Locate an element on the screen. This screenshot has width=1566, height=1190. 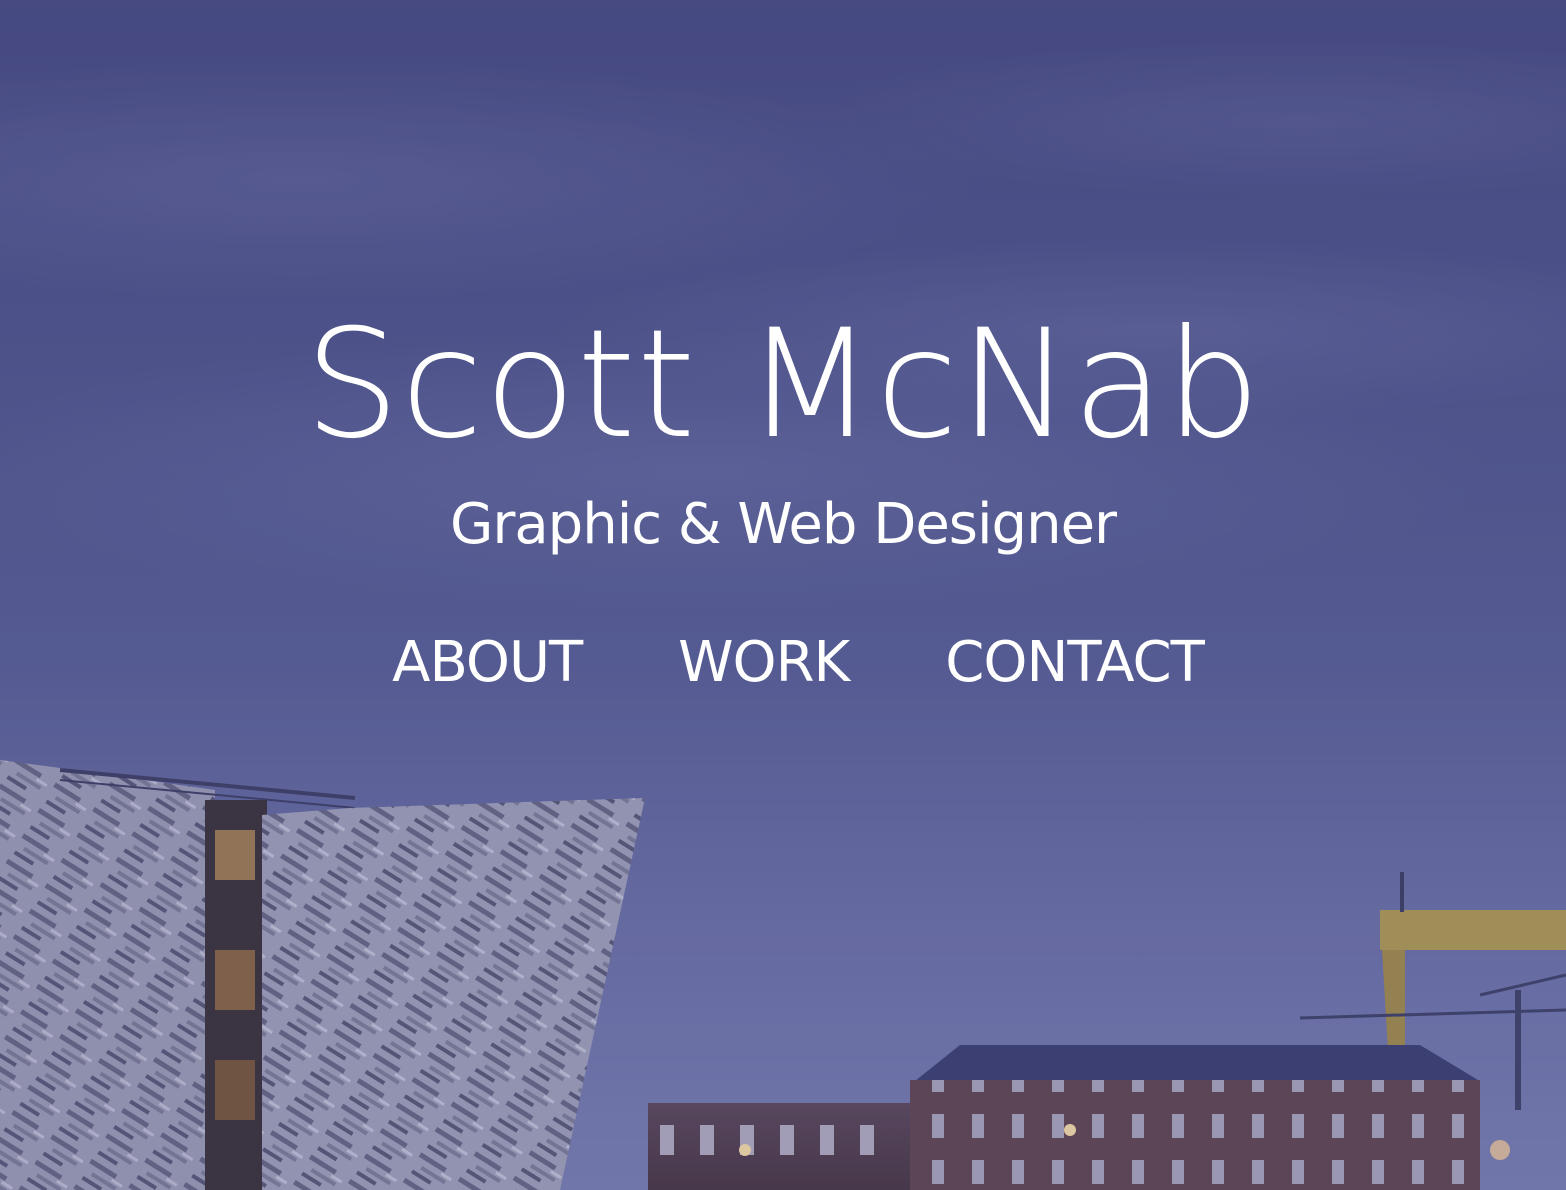
nav-link-contact: CONTACT is located at coordinates (1075, 663).